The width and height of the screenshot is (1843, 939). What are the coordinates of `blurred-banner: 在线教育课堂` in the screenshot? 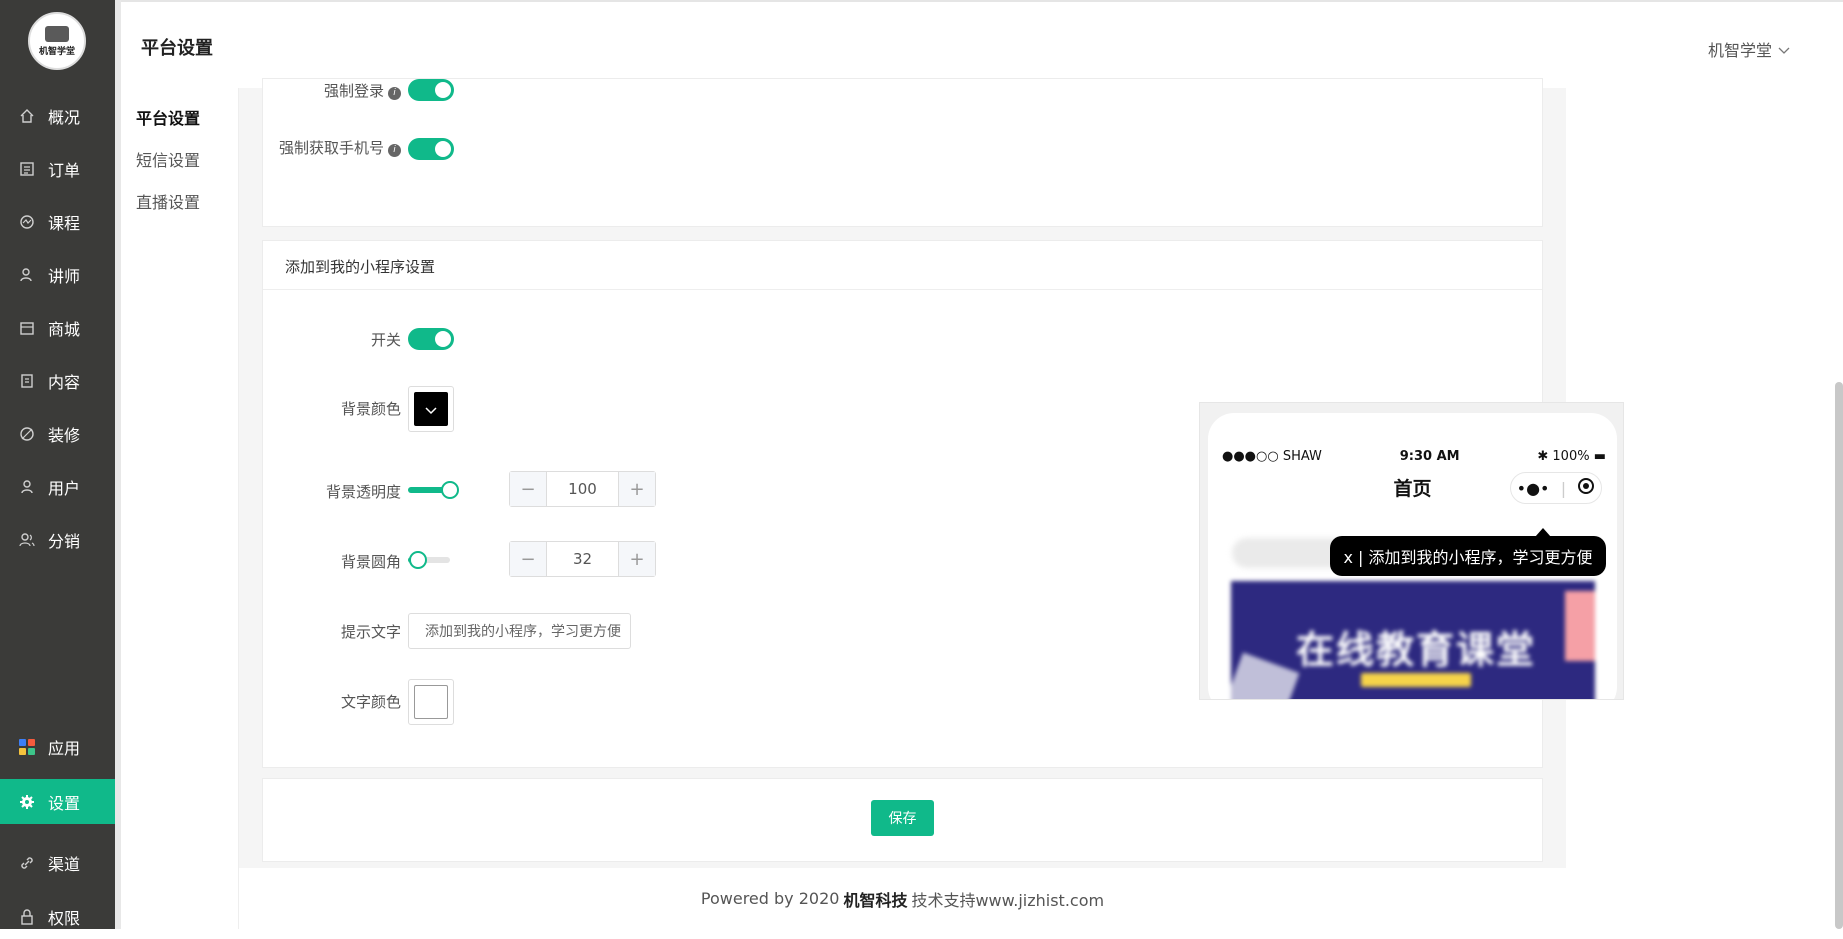 It's located at (1413, 640).